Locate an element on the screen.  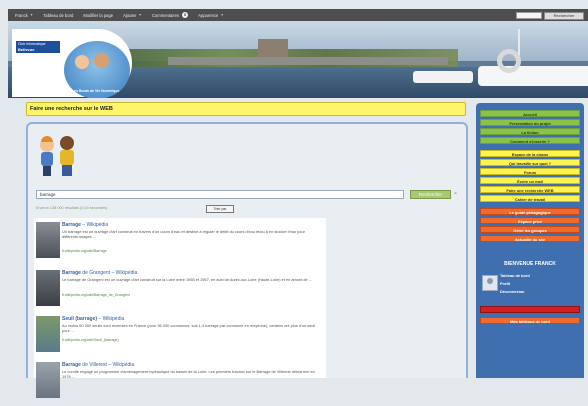
sort-button: Trier par is located at coordinates (220, 209).